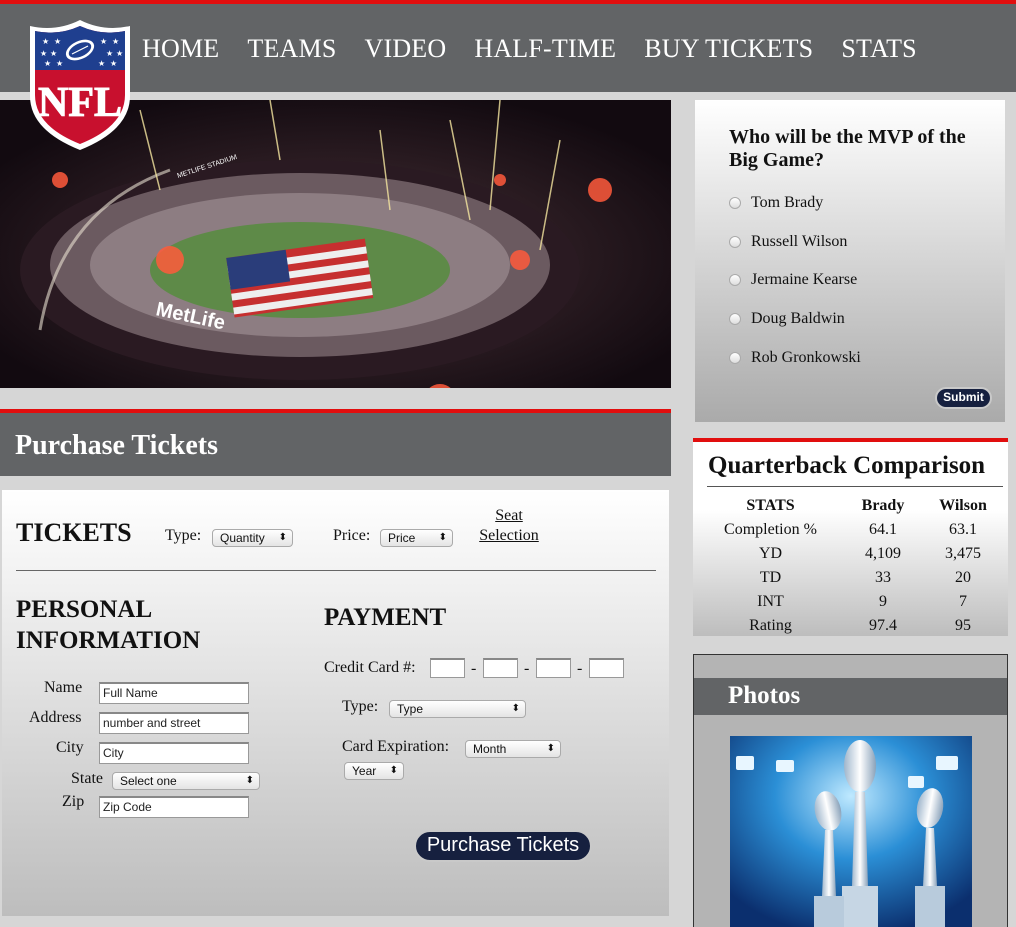  I want to click on nav-home: HOME, so click(180, 49).